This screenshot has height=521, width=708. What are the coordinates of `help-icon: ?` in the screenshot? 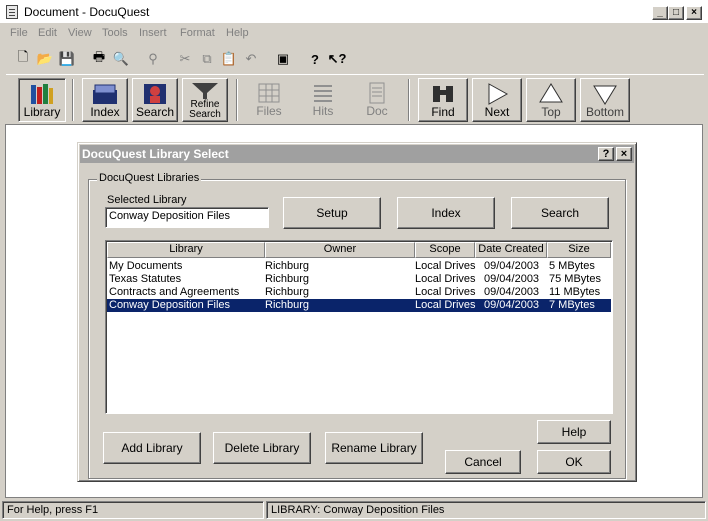 It's located at (315, 59).